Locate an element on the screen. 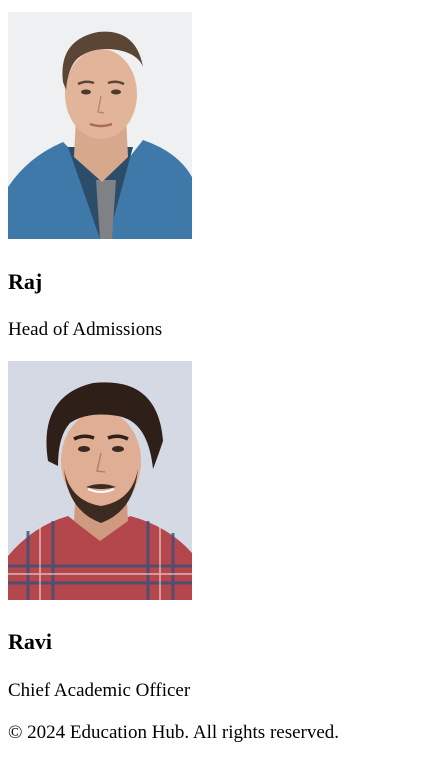 The height and width of the screenshot is (762, 440). team-member-photo-raj is located at coordinates (100, 125).